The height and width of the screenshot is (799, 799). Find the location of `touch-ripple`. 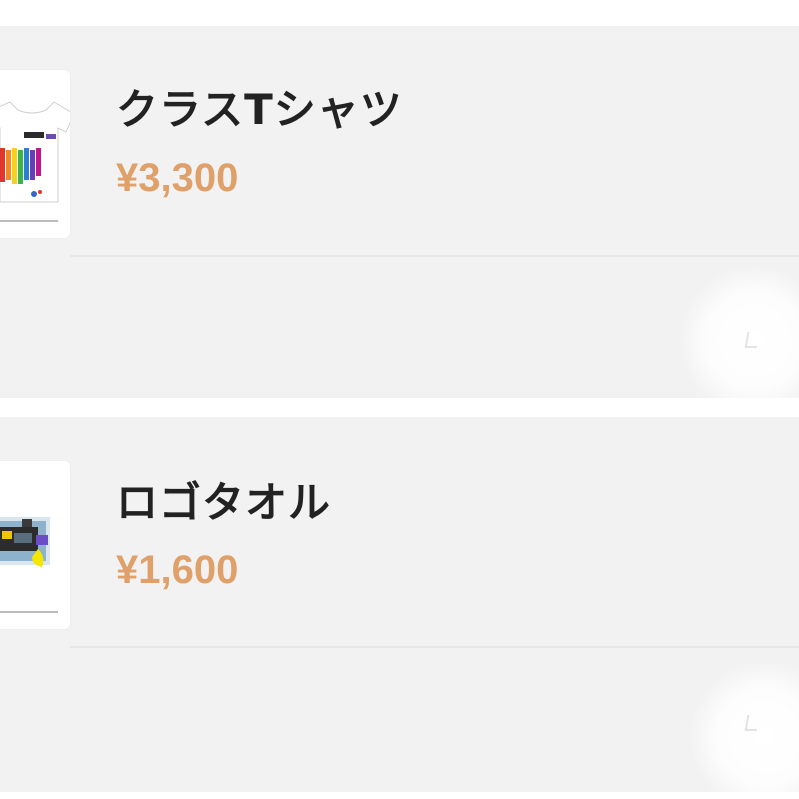

touch-ripple is located at coordinates (739, 332).